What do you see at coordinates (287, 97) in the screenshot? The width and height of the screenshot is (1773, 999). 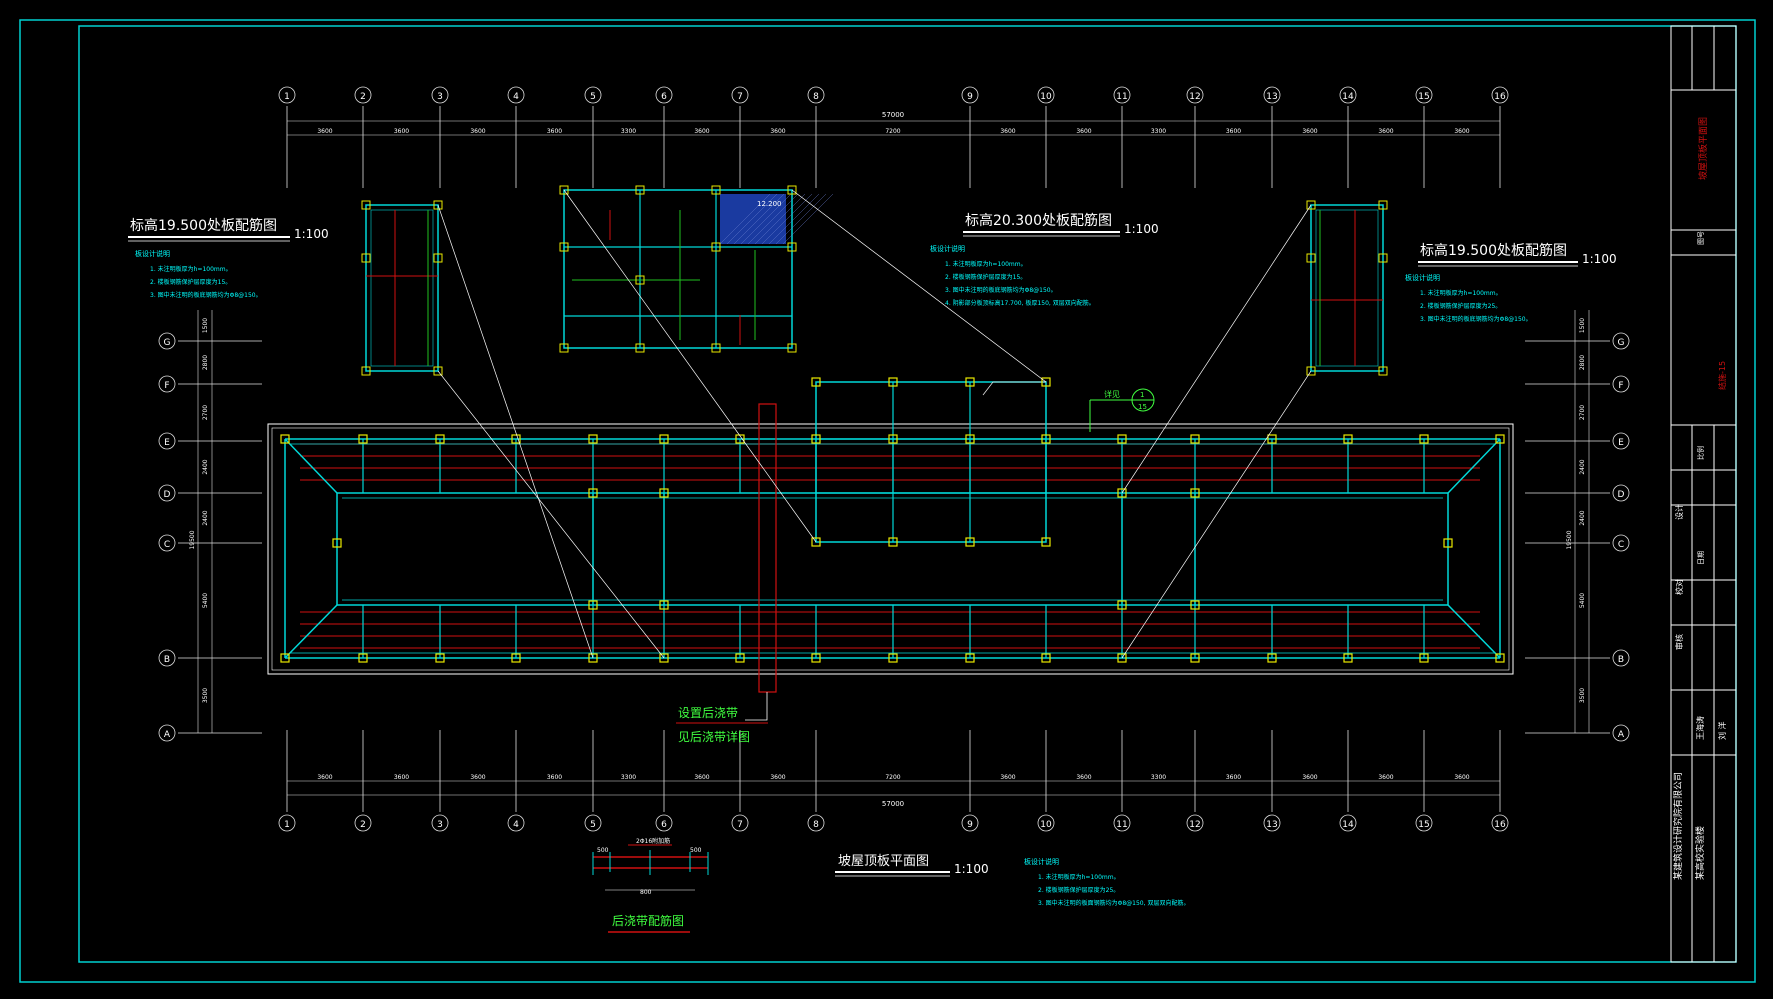 I see `grid-label-top: 1` at bounding box center [287, 97].